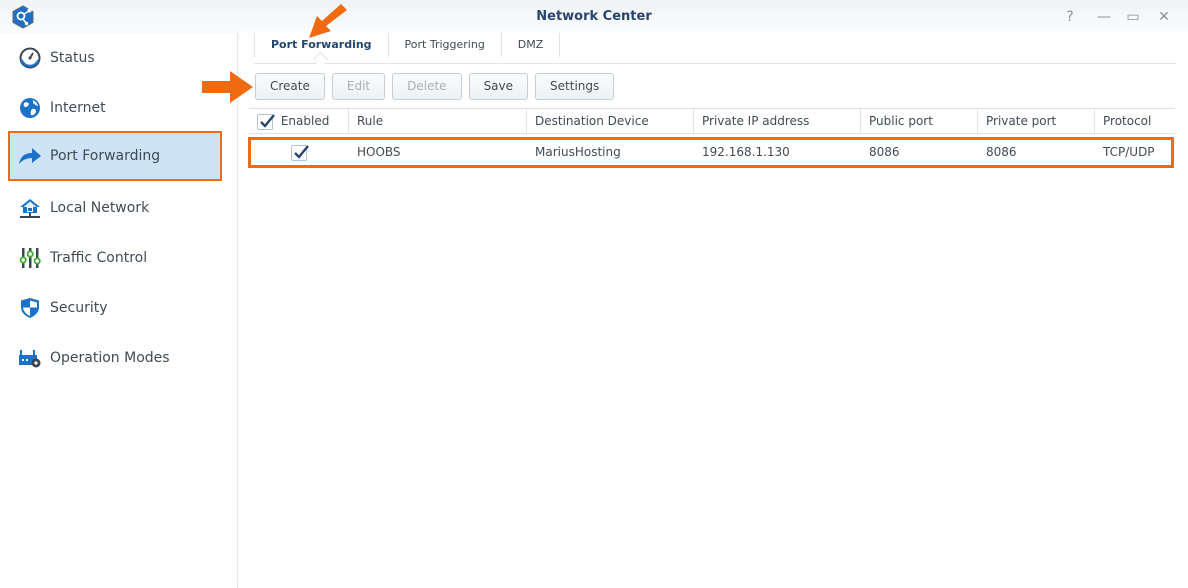 This screenshot has width=1188, height=588. I want to click on sidebar-item-label: Operation Modes, so click(110, 358).